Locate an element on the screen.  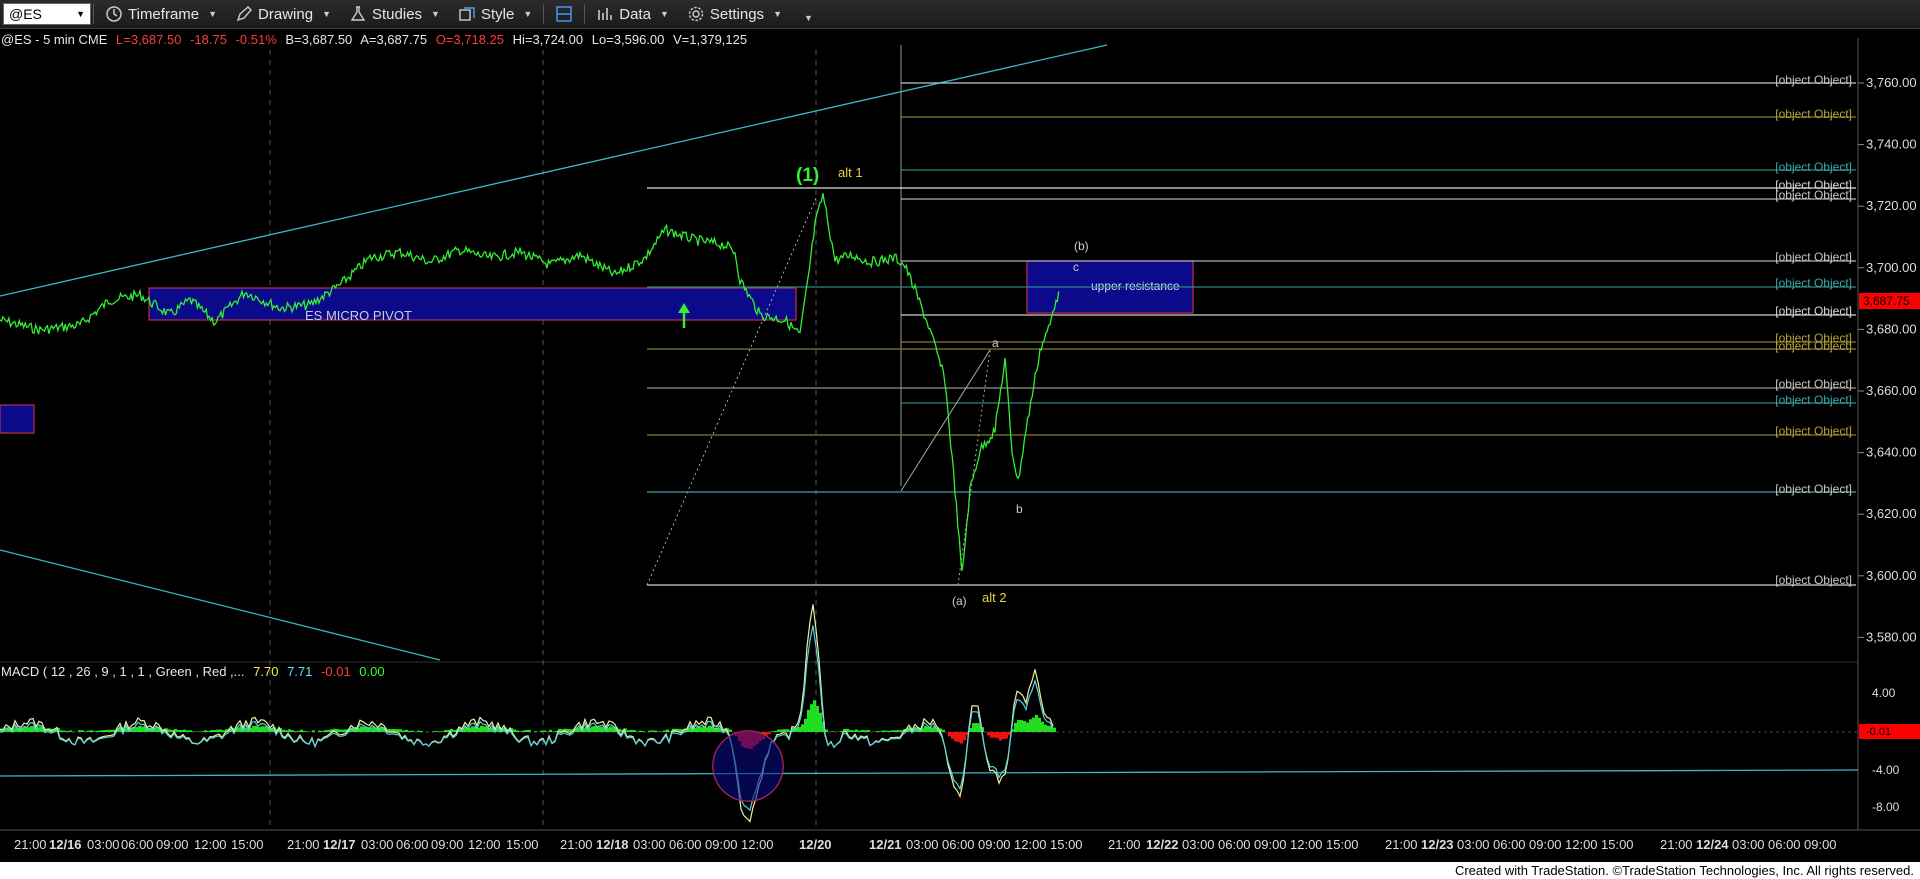
macd-axis: 4.00 -4.00 -8.00 is located at coordinates (1886, 750).